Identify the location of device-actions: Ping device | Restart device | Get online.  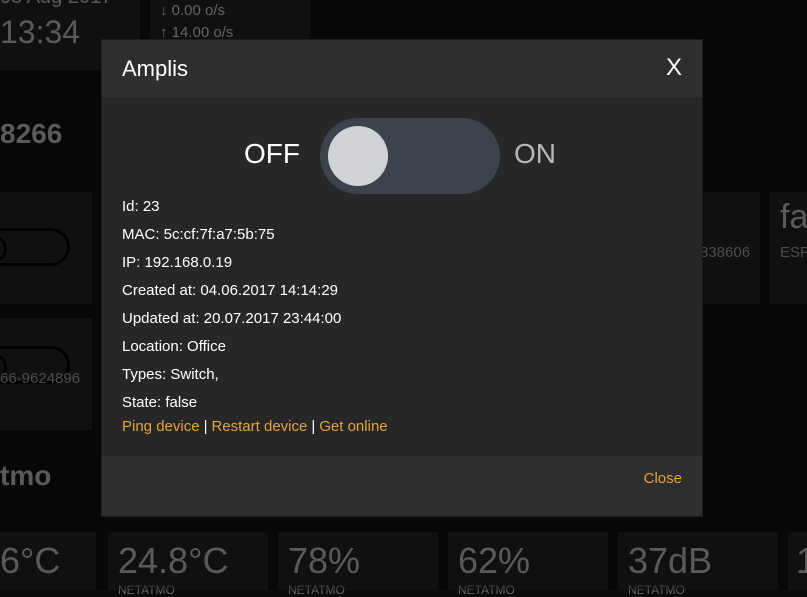
(255, 426).